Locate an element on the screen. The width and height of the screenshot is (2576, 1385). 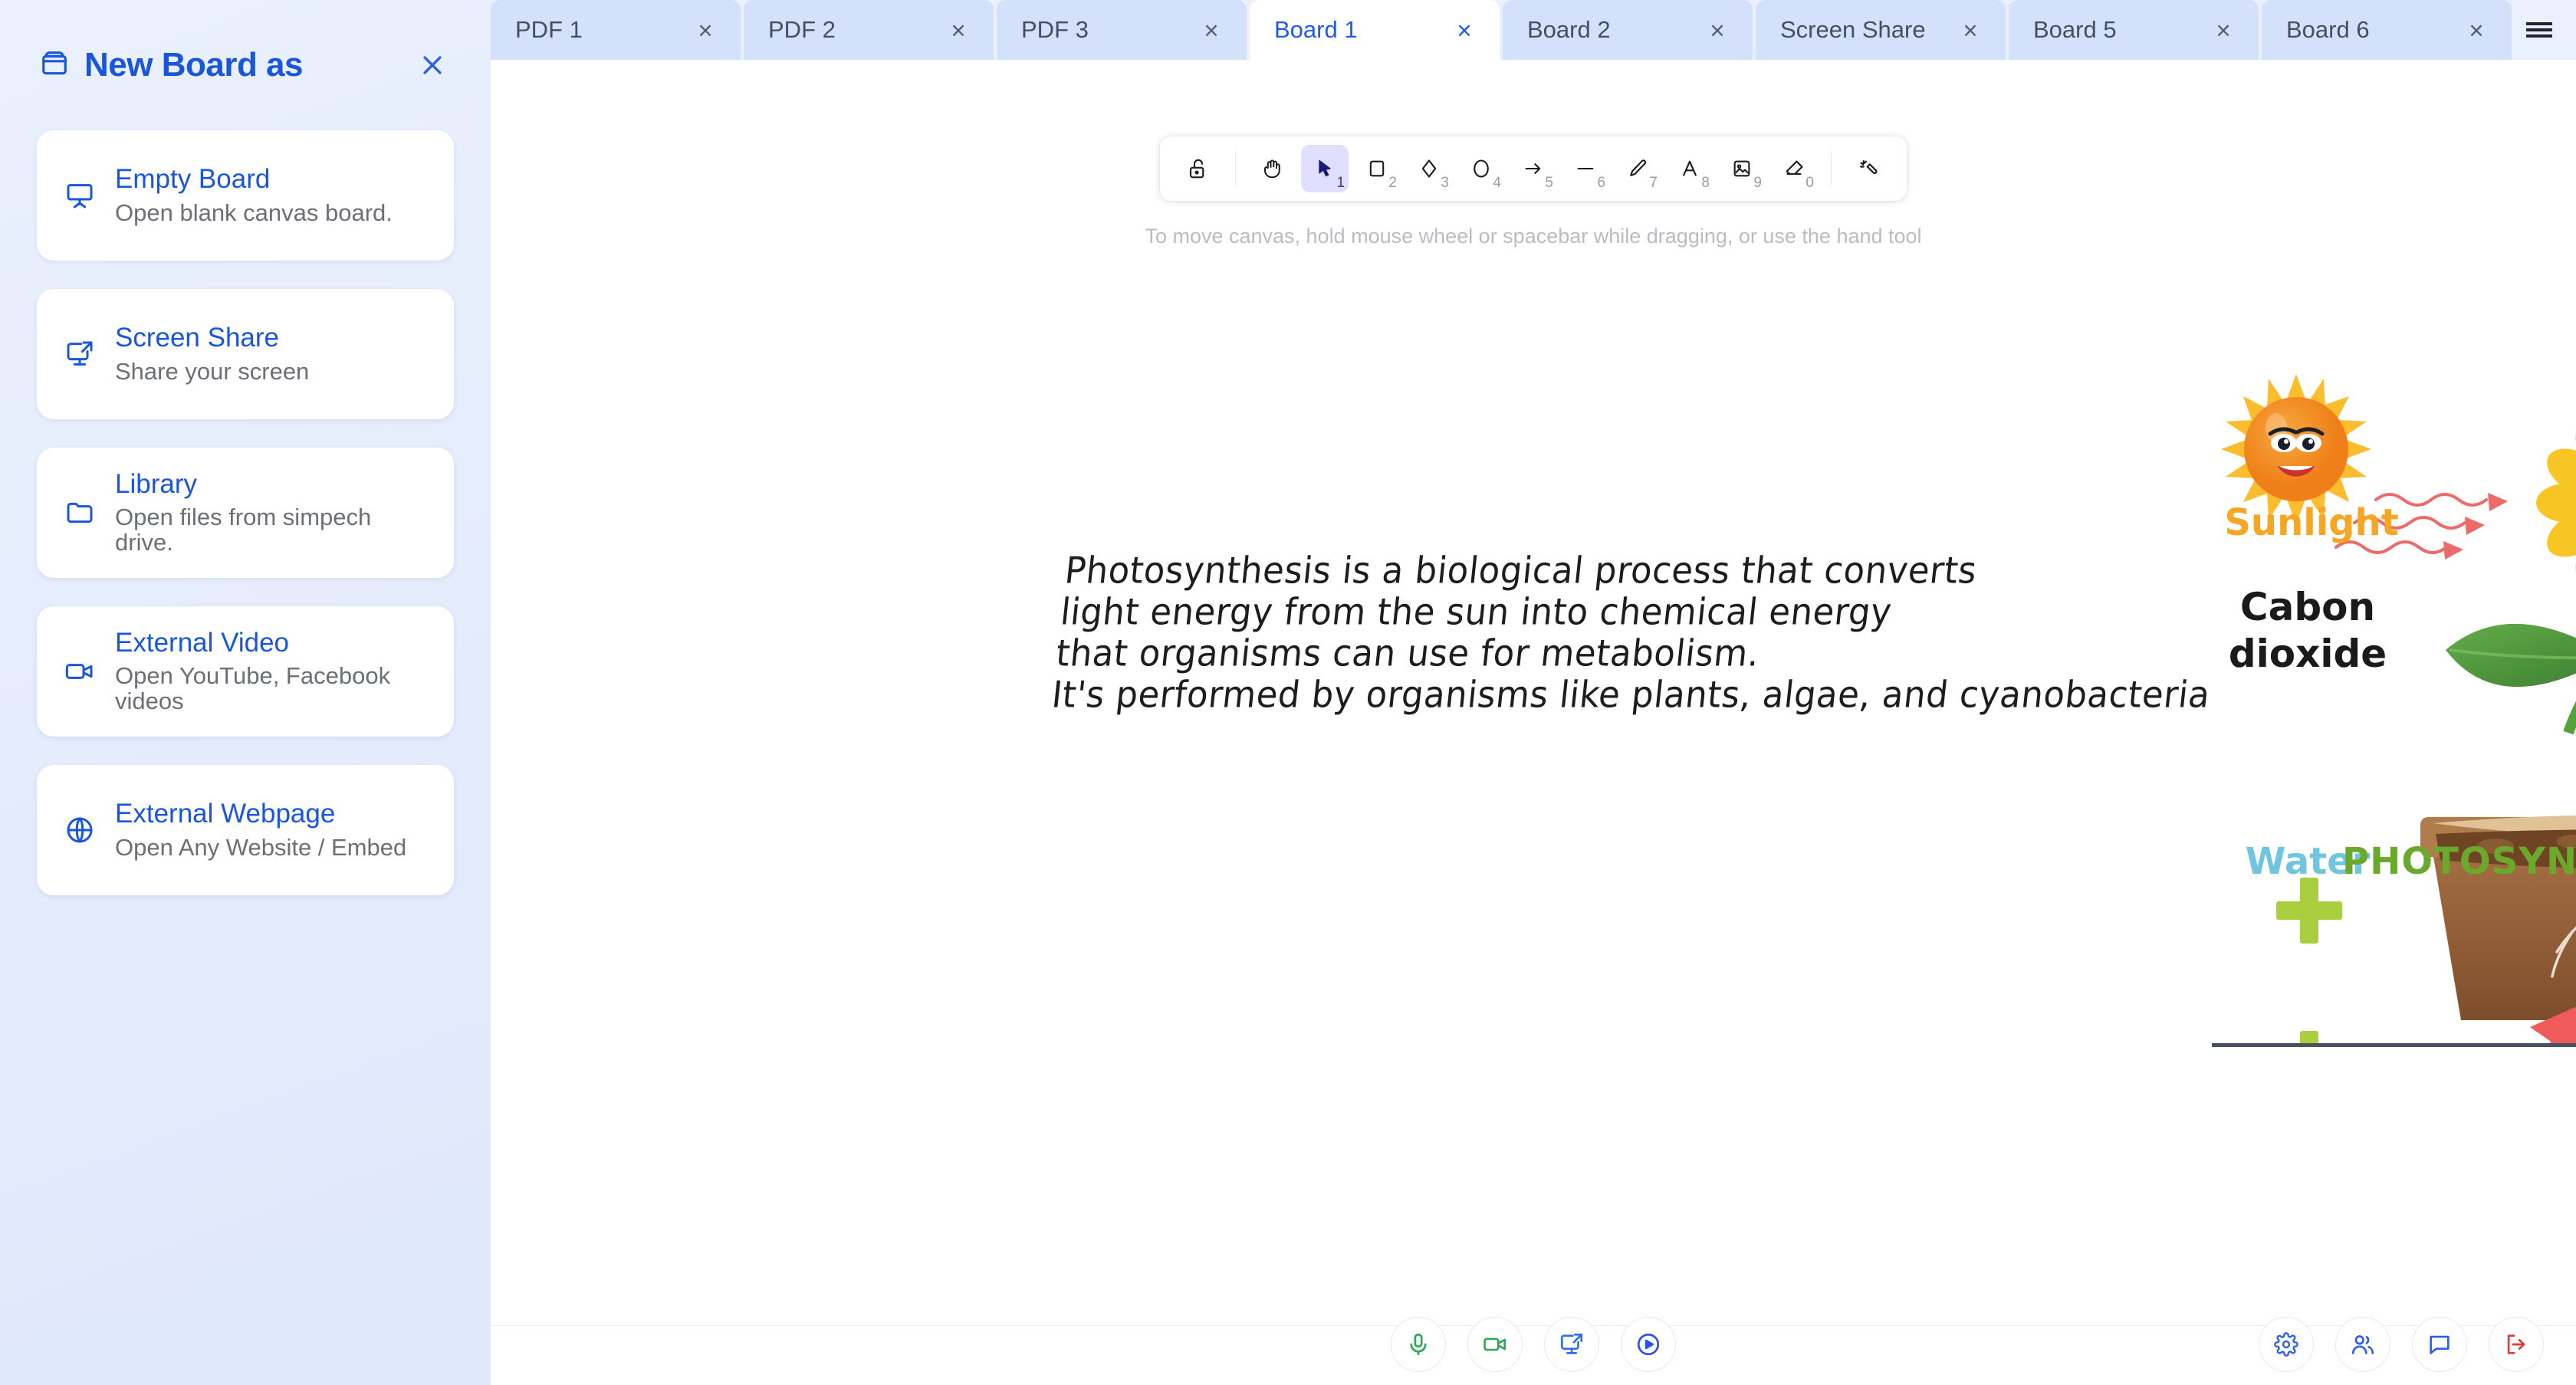
sidebar-item-text: Screen Share Share your screen is located at coordinates (212, 353).